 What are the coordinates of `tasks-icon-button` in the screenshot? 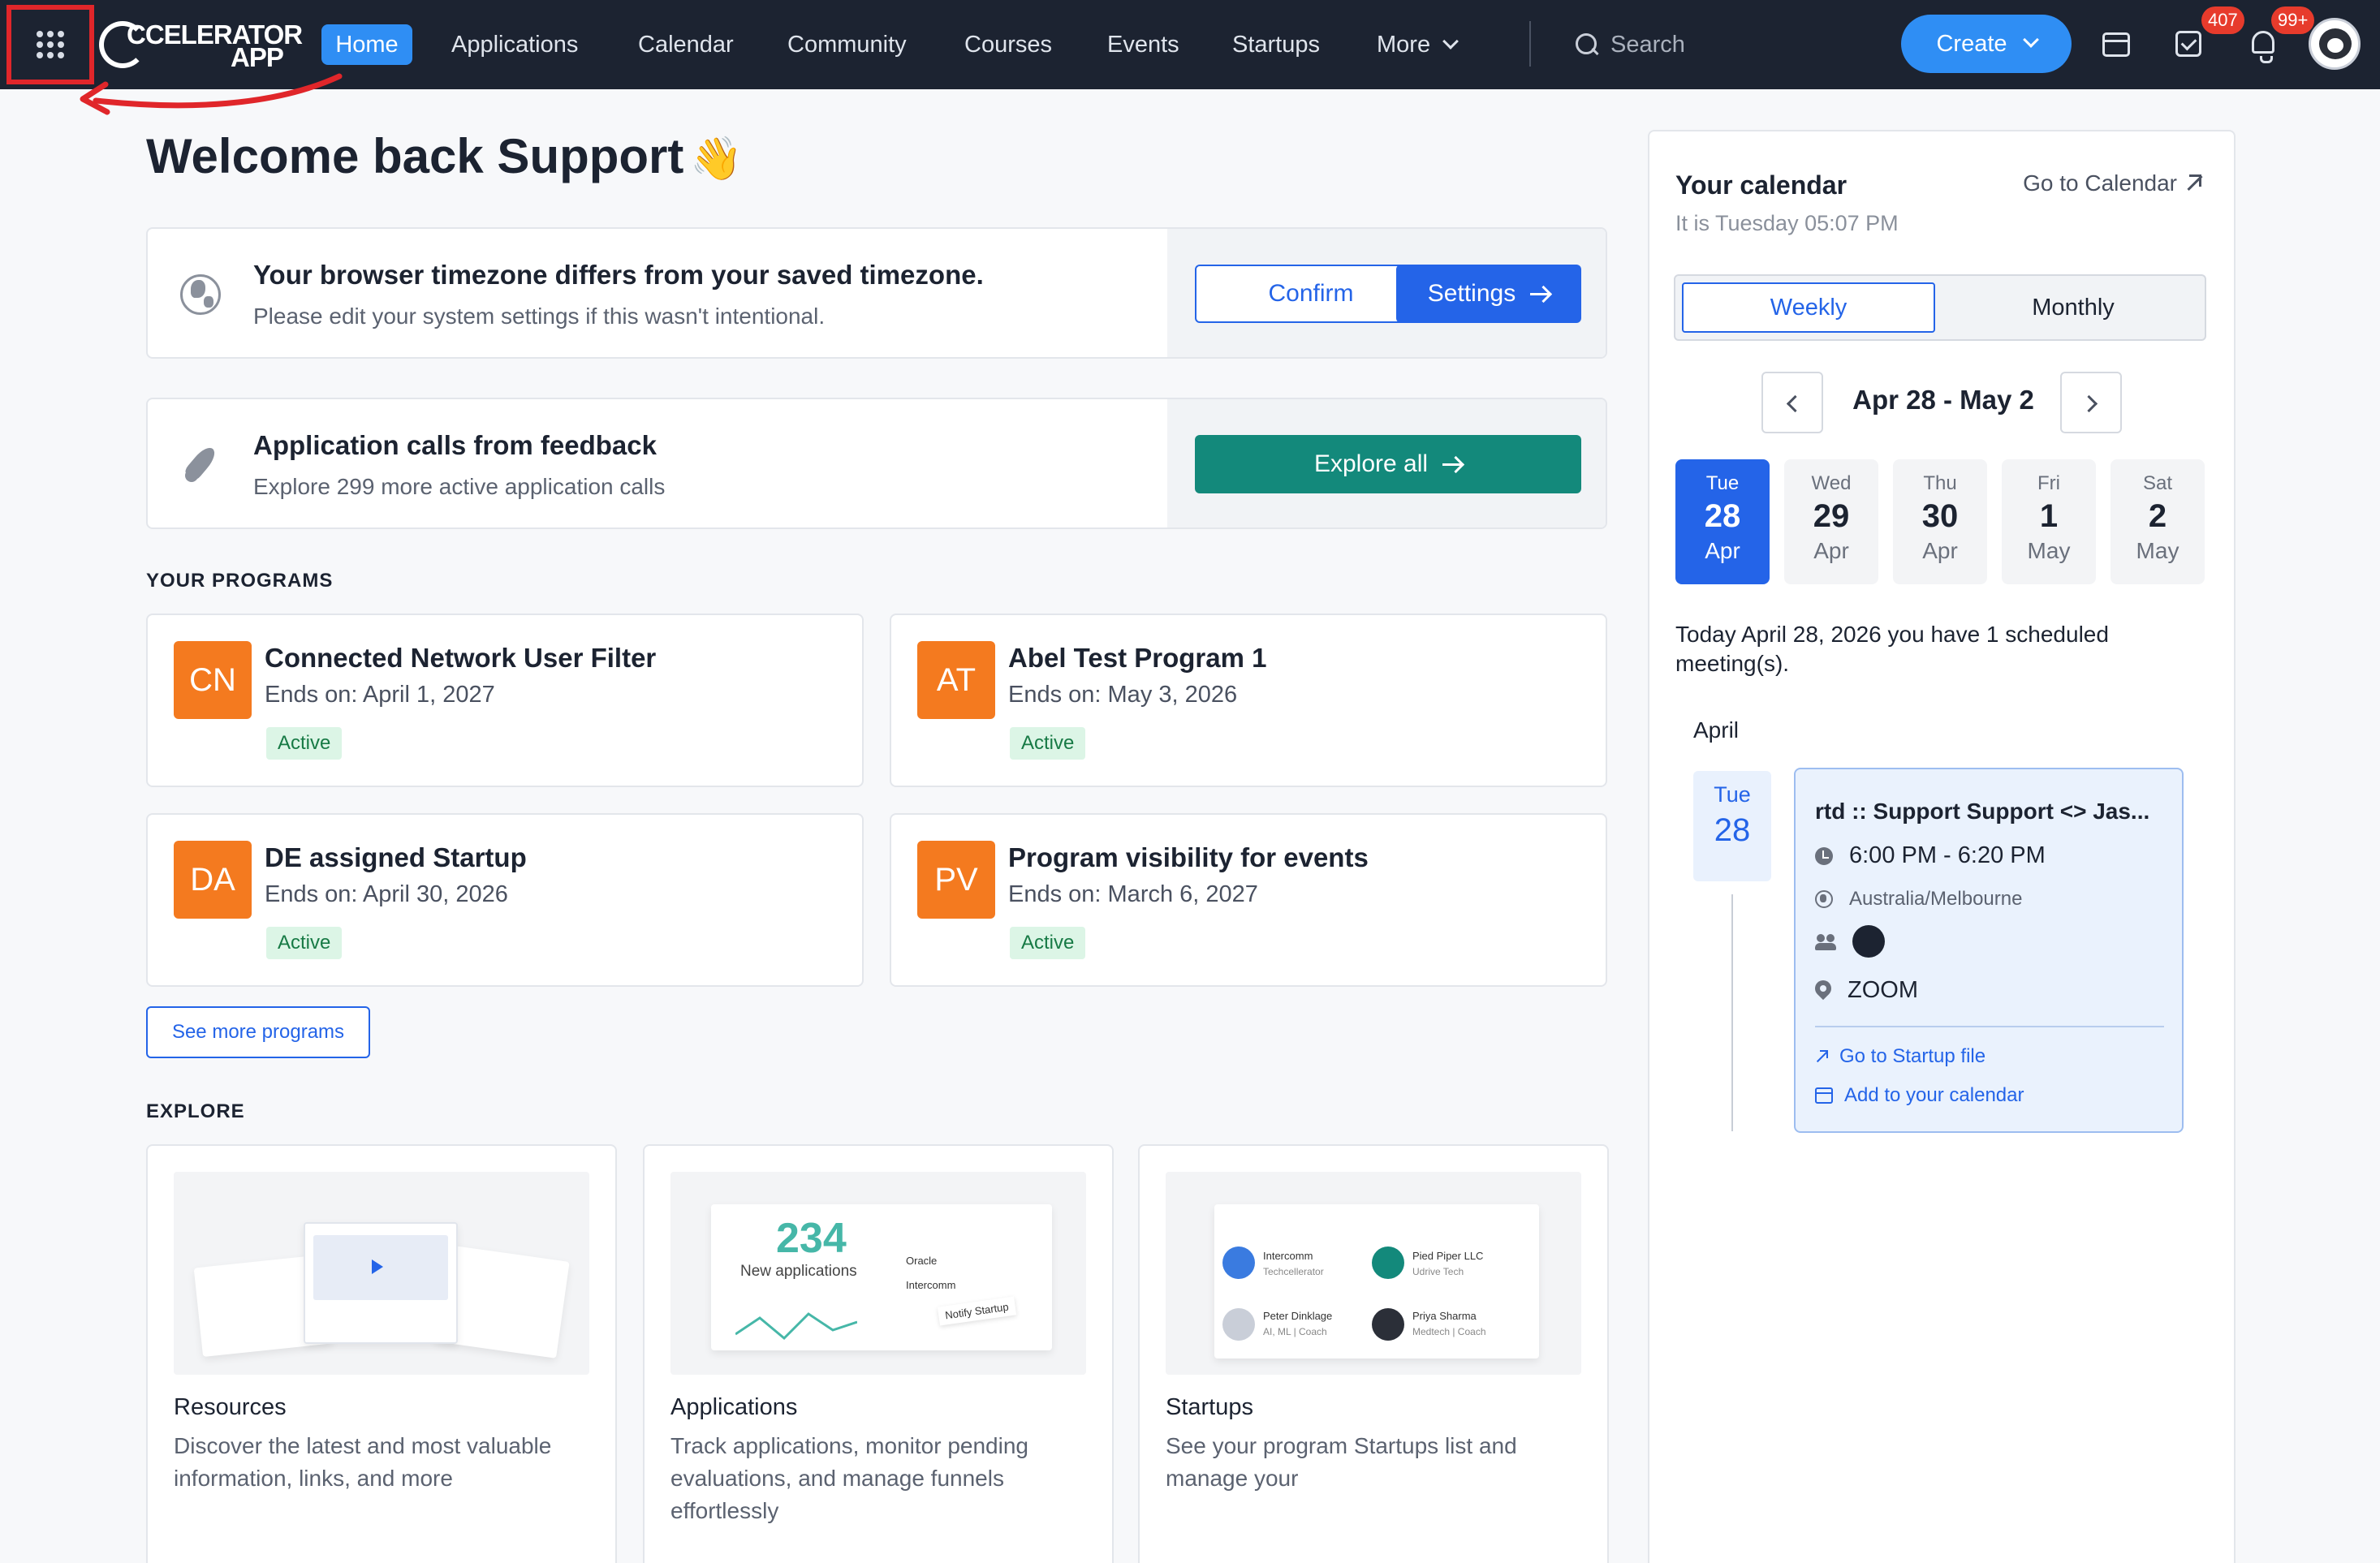 It's located at (2190, 44).